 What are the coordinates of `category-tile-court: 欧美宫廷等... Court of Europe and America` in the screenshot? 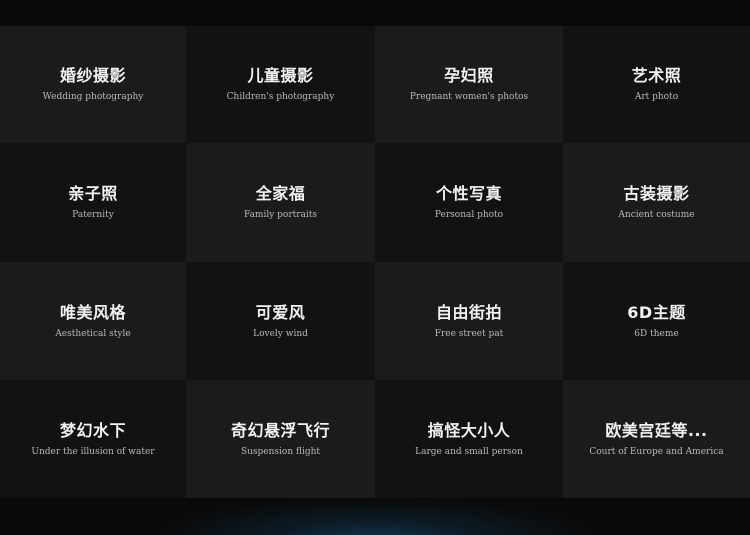 It's located at (656, 439).